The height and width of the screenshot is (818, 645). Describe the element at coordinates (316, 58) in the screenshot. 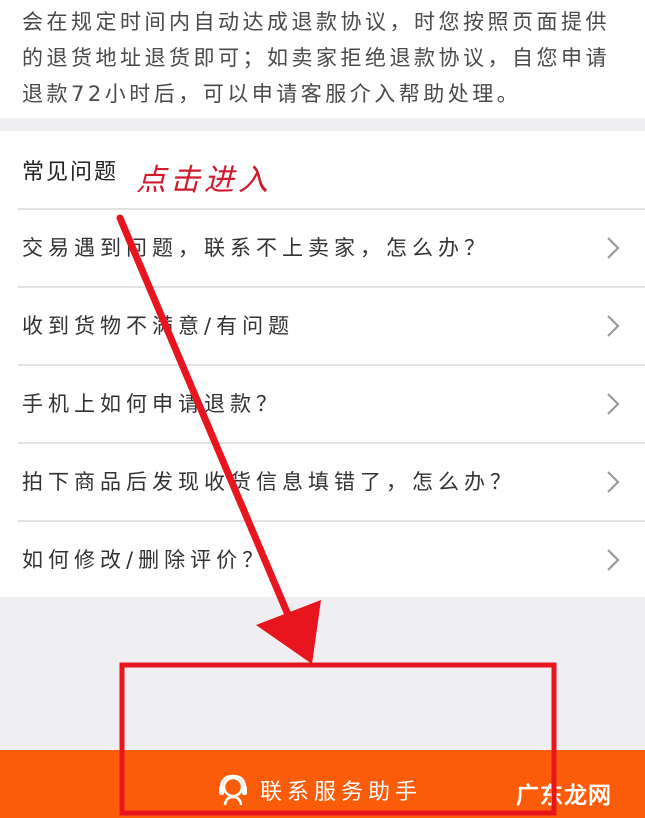

I see `intro-line-2: 的退货地址退货即可；如卖家拒绝退款协议，自您申请` at that location.